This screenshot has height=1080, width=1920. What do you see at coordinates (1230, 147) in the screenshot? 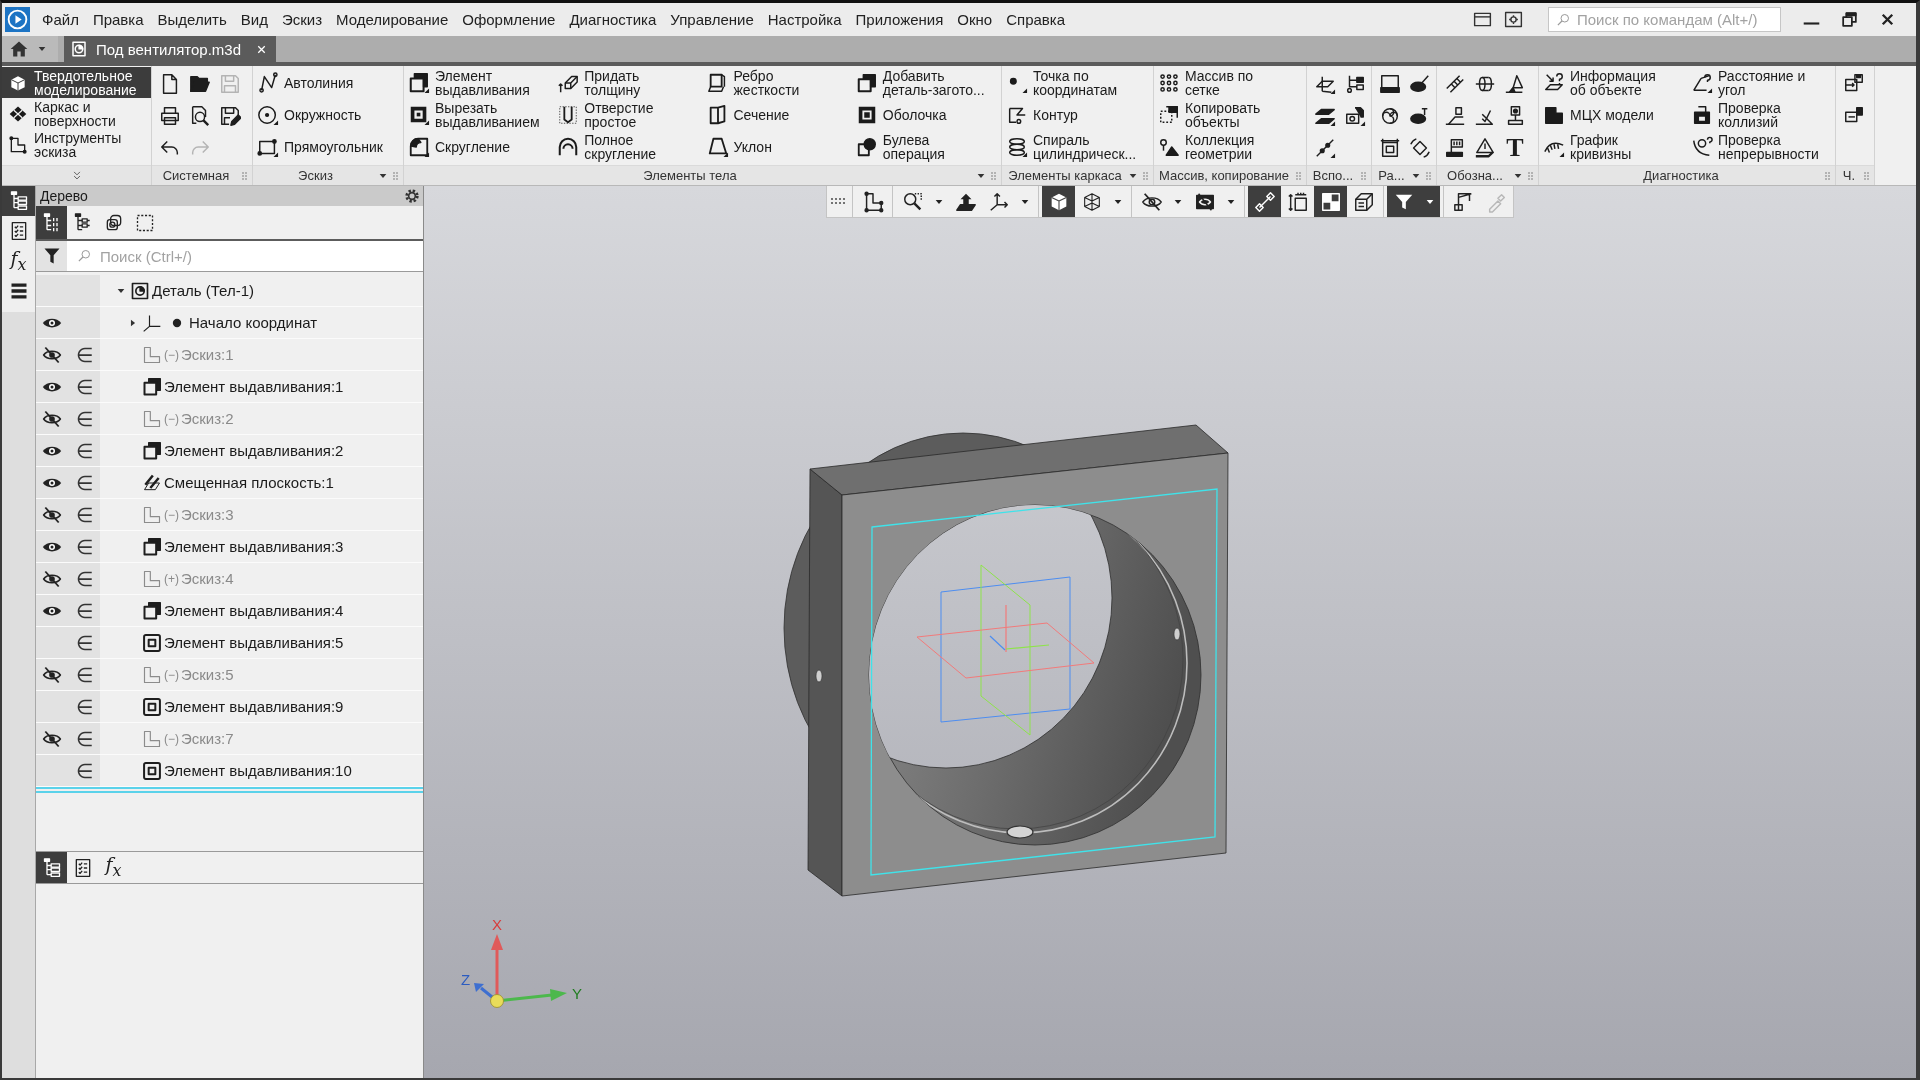
I see `command-button: Коллекция геометрии` at bounding box center [1230, 147].